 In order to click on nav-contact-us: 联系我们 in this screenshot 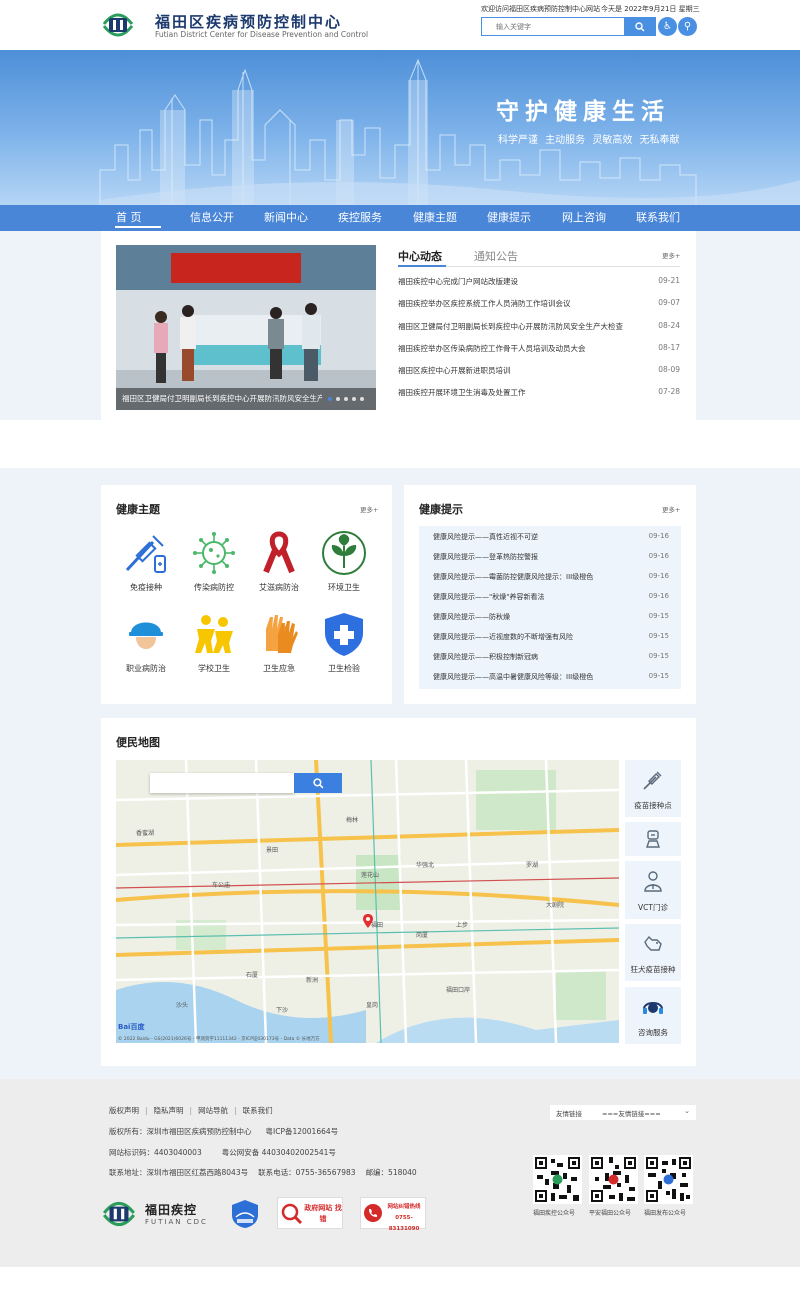, I will do `click(658, 217)`.